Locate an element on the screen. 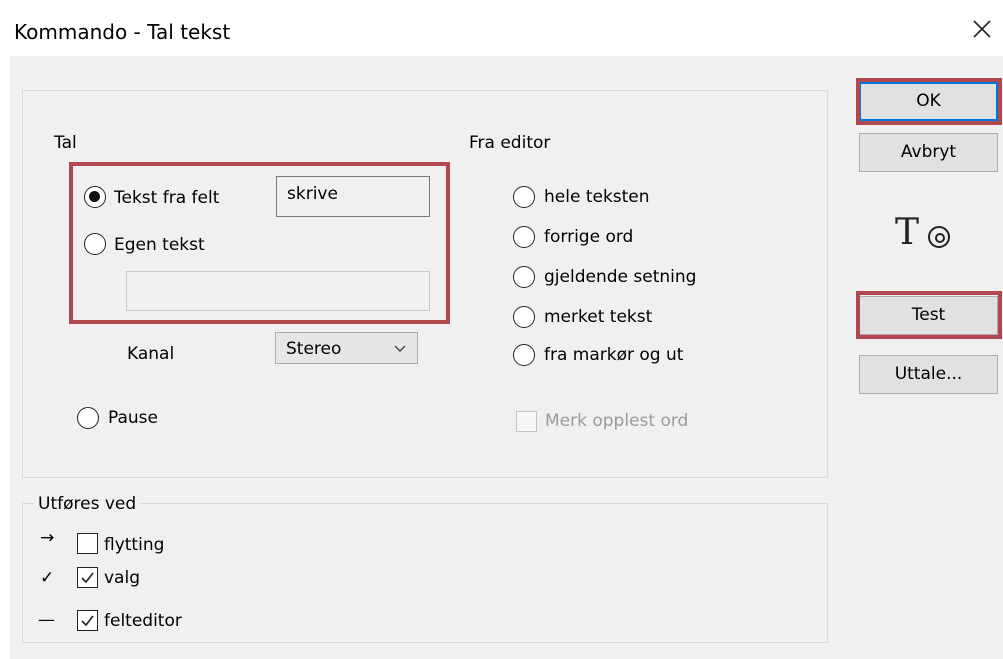 The height and width of the screenshot is (659, 1003). test-button: Test is located at coordinates (928, 315).